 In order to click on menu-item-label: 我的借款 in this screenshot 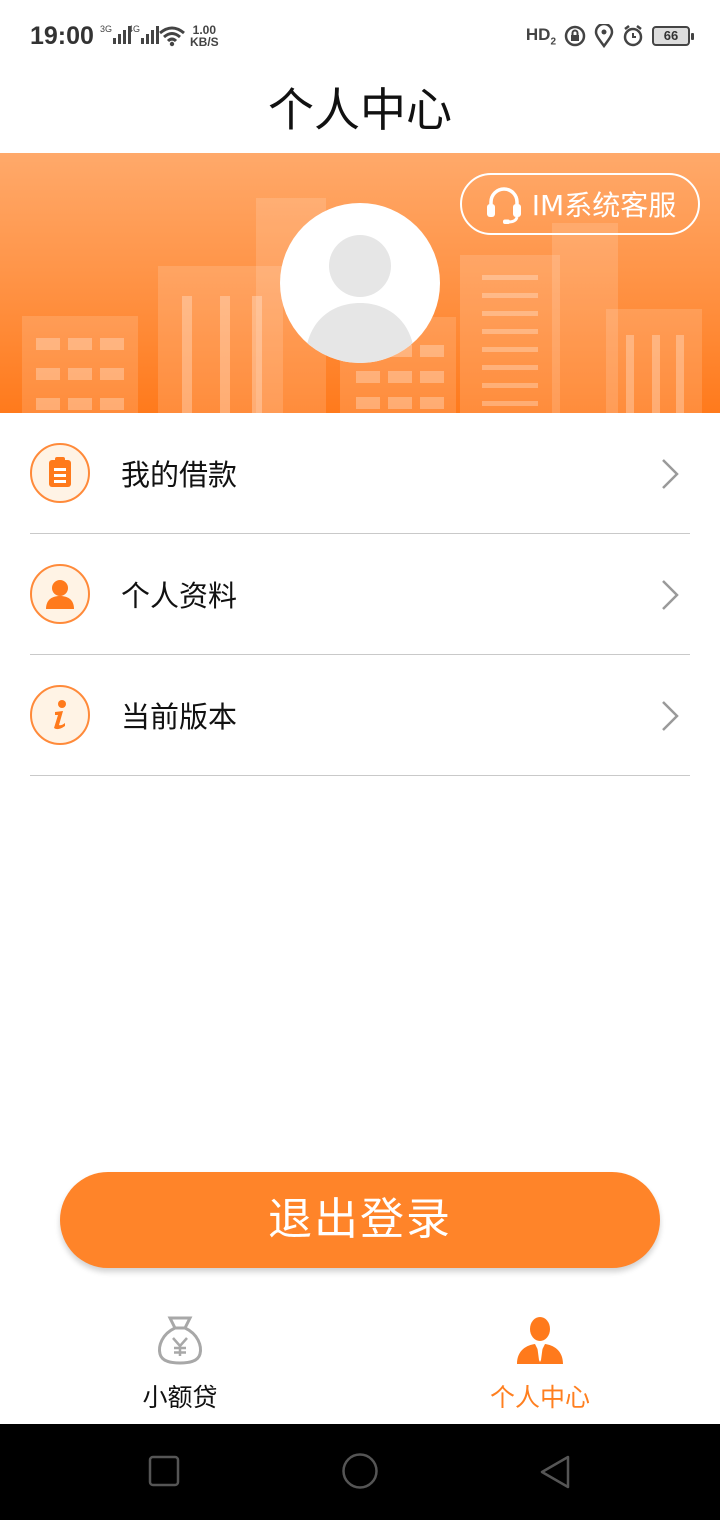, I will do `click(179, 475)`.